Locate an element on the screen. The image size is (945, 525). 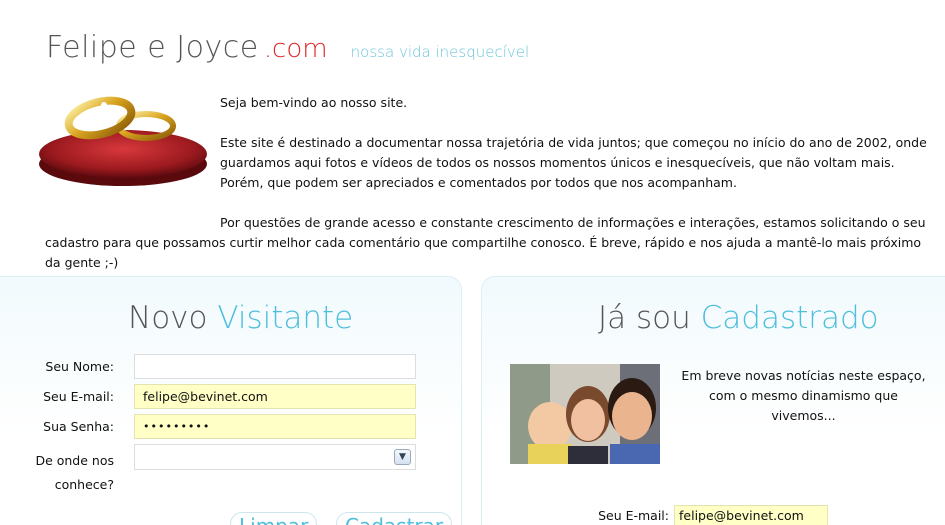
name-label: Seu Nome: is located at coordinates (79, 366).